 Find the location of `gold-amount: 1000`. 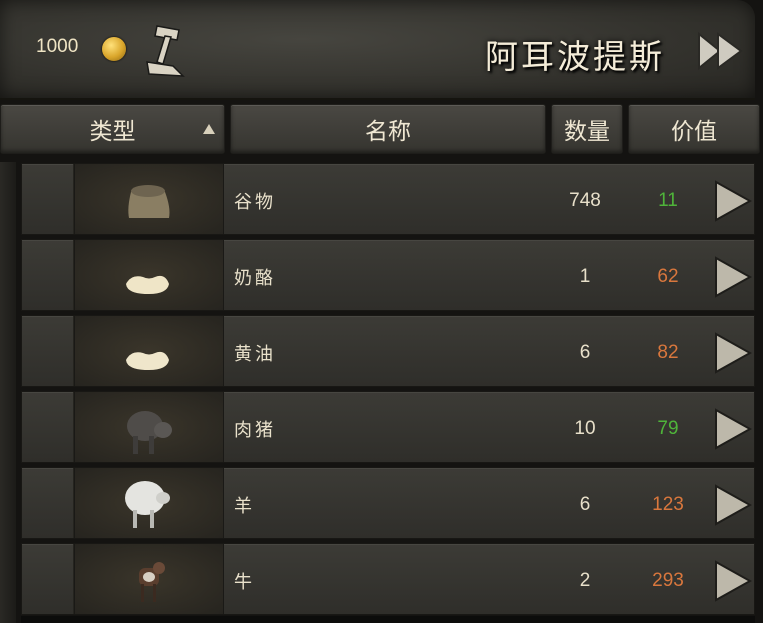

gold-amount: 1000 is located at coordinates (57, 46).